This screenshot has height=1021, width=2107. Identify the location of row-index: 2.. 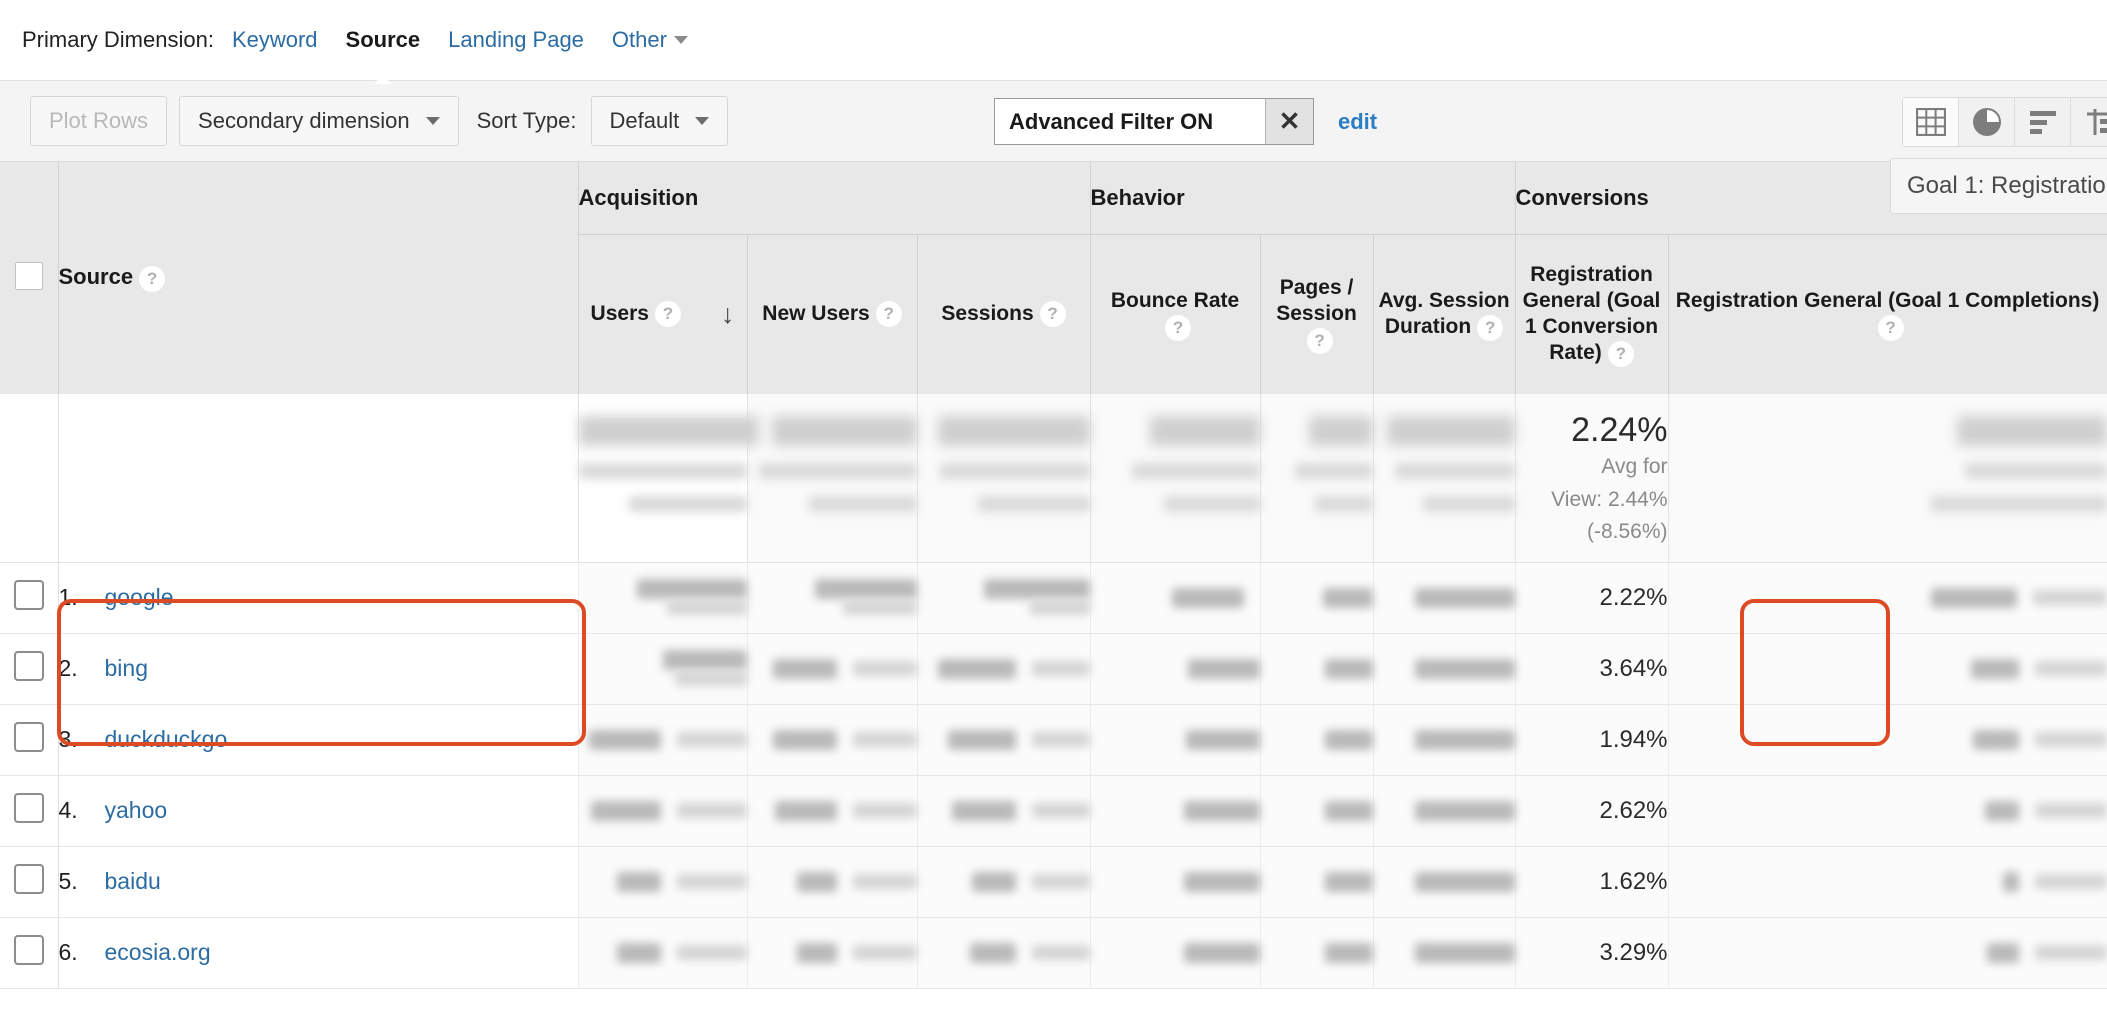
(68, 668).